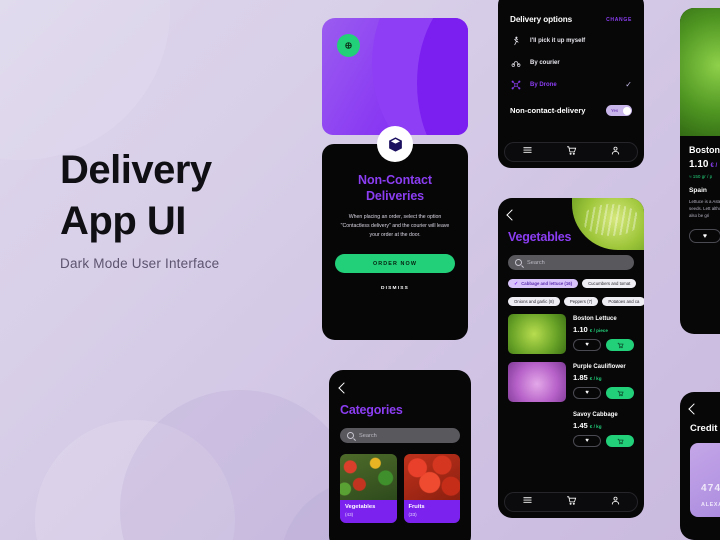  I want to click on bg-cloud-left, so click(135, 480).